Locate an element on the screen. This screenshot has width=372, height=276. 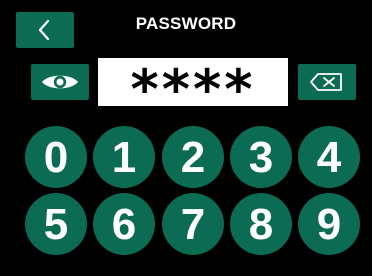
digit-key-8: 8 is located at coordinates (261, 224).